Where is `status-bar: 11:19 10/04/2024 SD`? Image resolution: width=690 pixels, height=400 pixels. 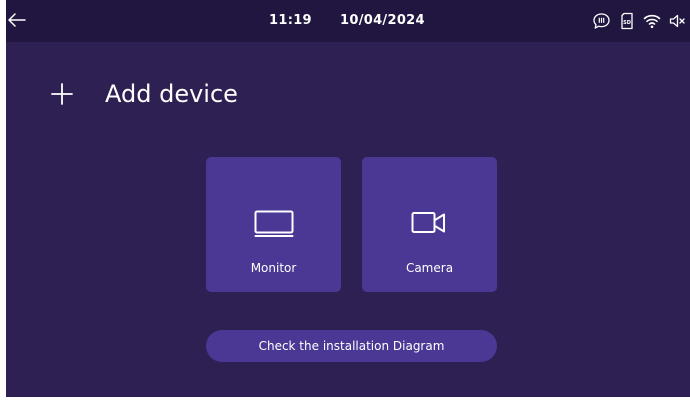 status-bar: 11:19 10/04/2024 SD is located at coordinates (348, 21).